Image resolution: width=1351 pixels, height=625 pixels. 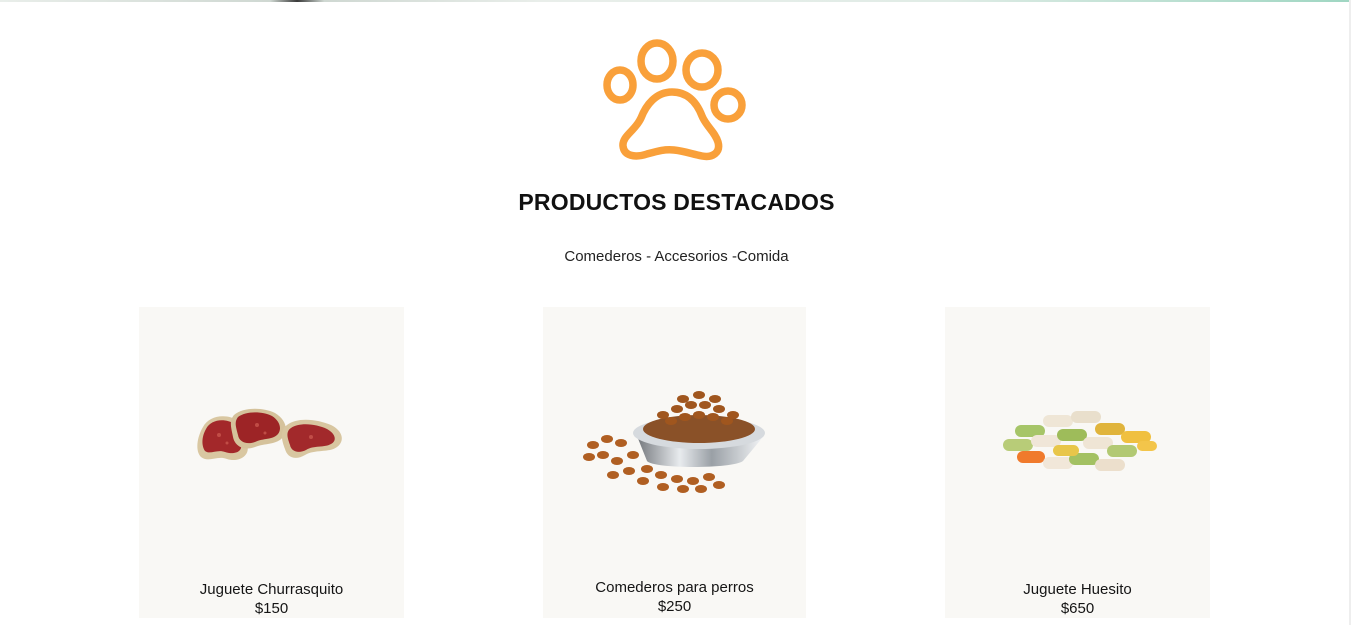 I want to click on product-card: Juguete Huesito $650, so click(x=1077, y=462).